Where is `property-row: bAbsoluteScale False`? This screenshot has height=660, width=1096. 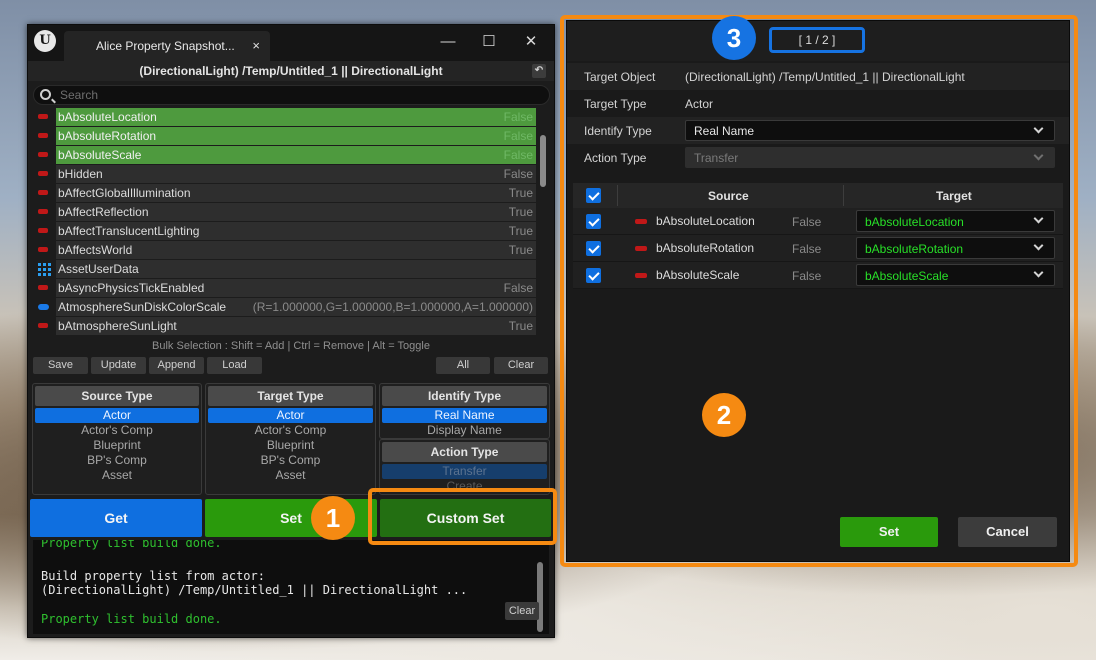 property-row: bAbsoluteScale False is located at coordinates (287, 155).